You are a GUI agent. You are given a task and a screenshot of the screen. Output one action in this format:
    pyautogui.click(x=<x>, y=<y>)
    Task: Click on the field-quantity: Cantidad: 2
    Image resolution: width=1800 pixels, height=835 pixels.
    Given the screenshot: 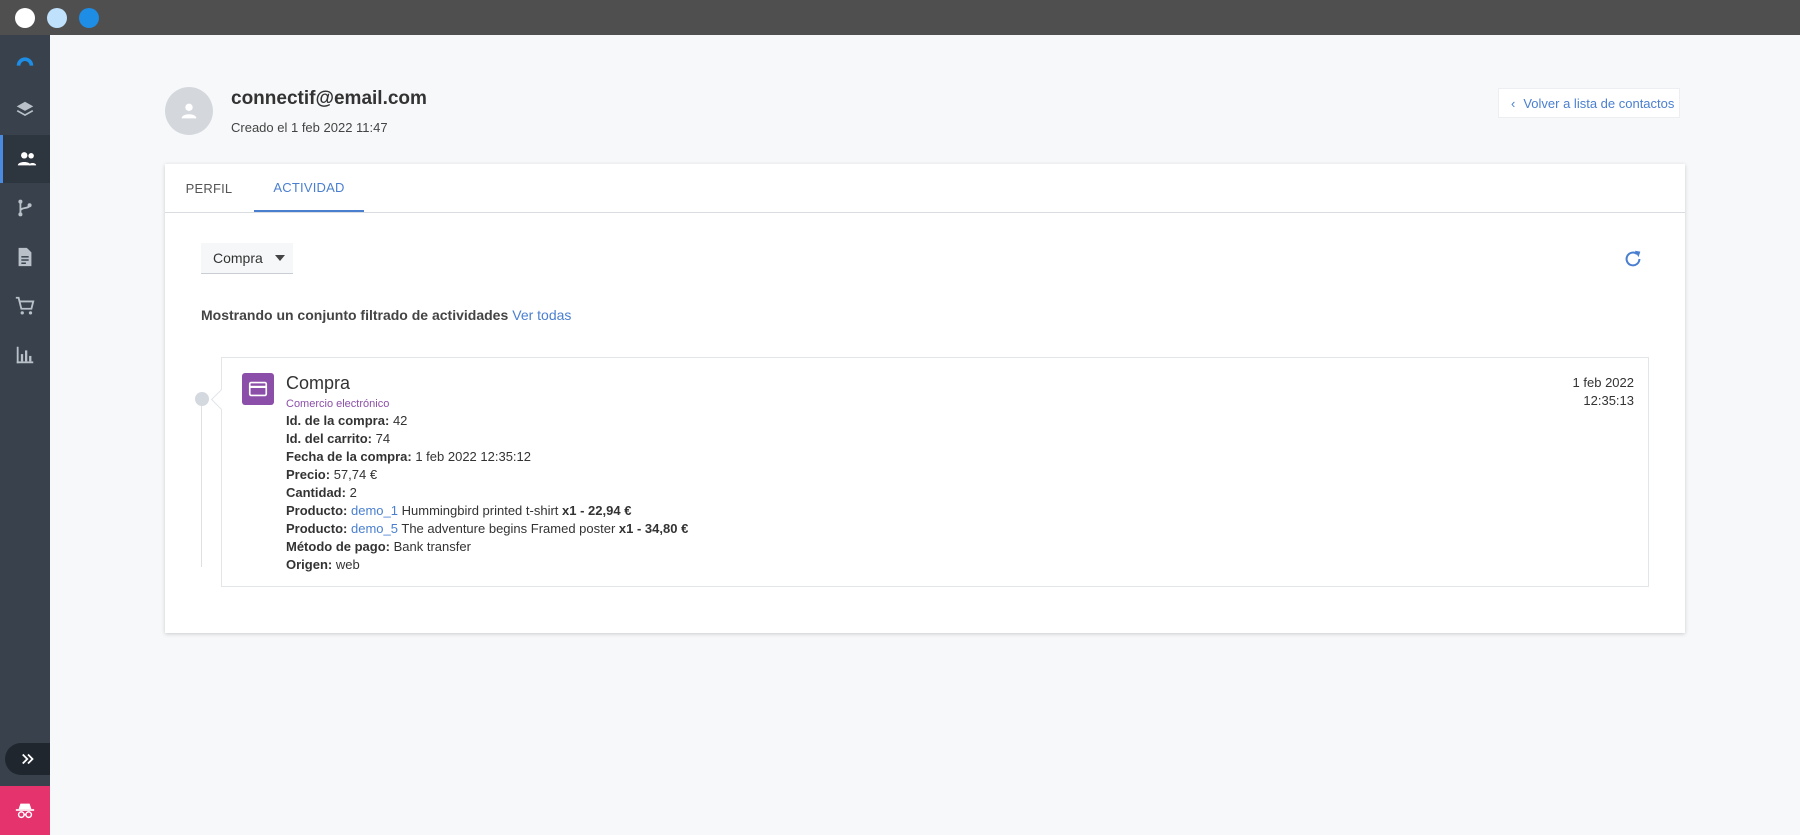 What is the action you would take?
    pyautogui.click(x=487, y=493)
    